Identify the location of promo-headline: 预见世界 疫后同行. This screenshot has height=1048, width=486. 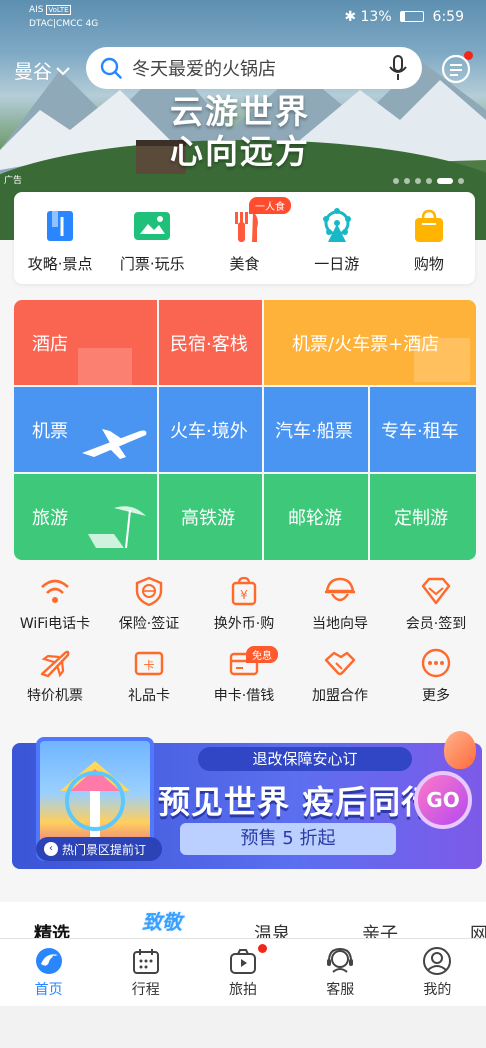
(296, 802).